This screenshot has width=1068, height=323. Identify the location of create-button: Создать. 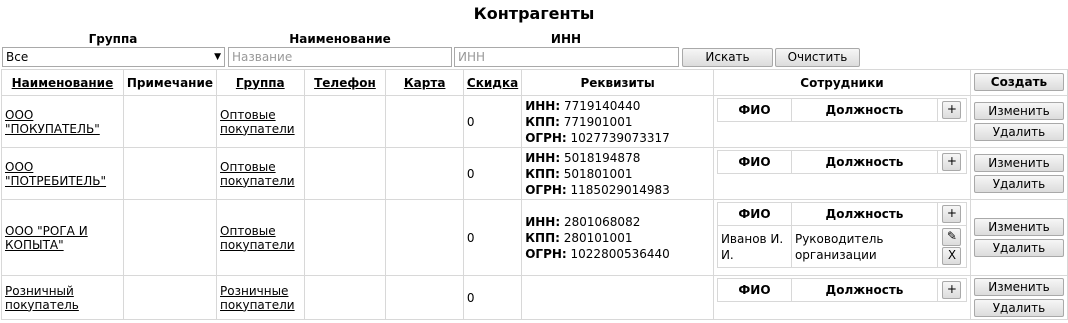
(1018, 82).